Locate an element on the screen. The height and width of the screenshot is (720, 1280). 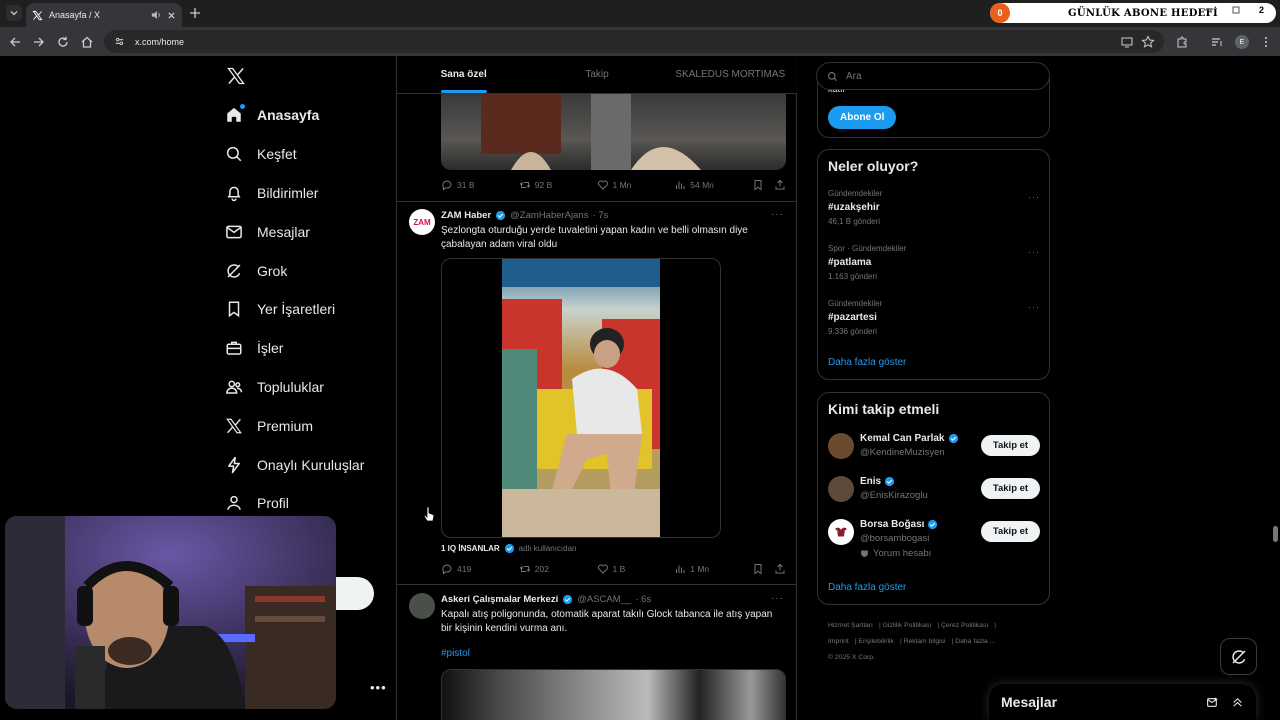
tab-search-button is located at coordinates (14, 13).